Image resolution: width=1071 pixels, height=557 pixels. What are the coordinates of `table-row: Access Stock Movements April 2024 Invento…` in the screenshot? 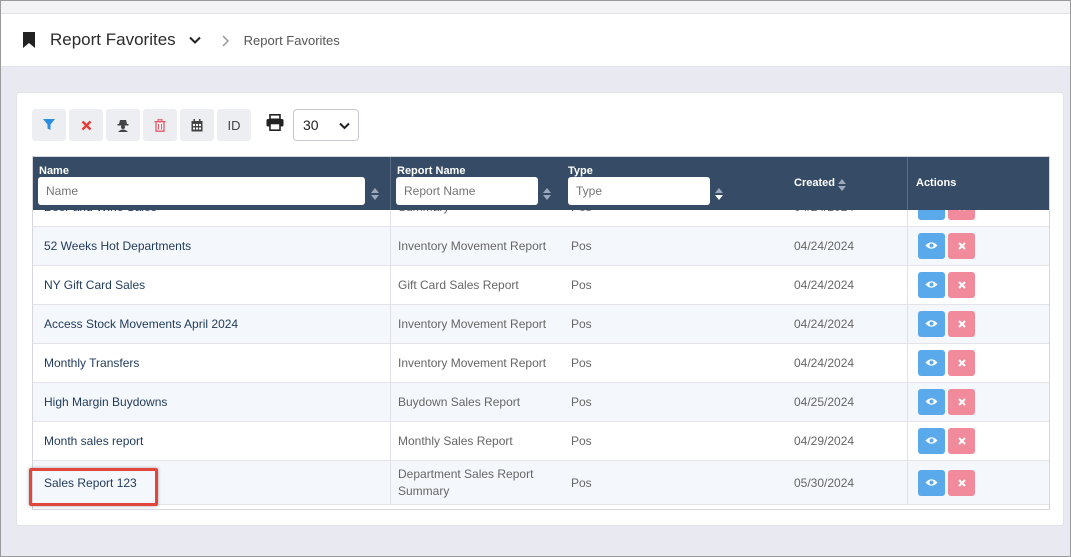 It's located at (541, 324).